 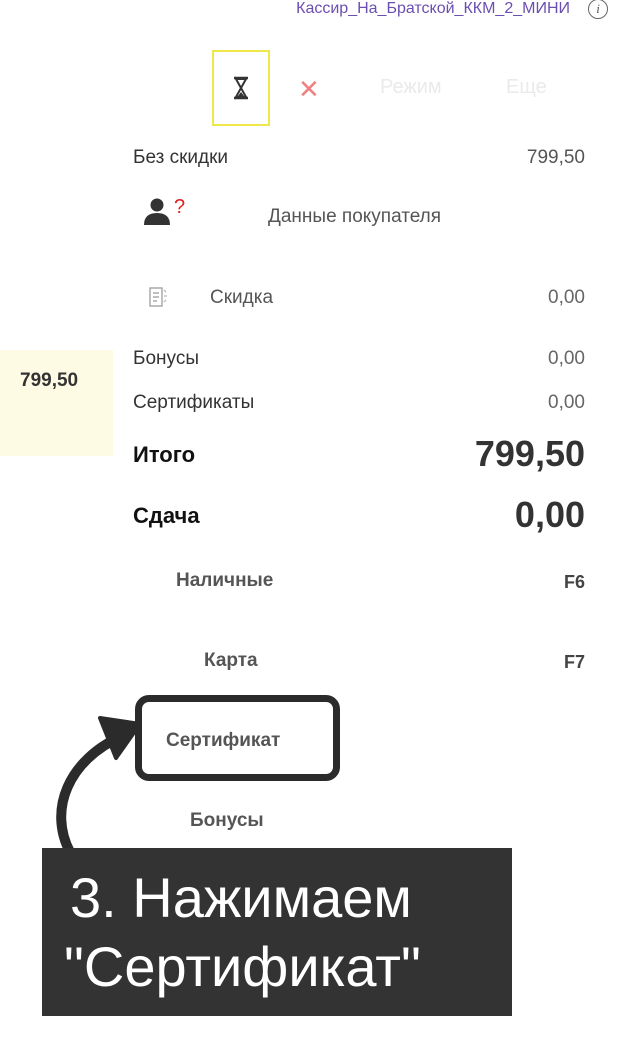 I want to click on highlight-frame, so click(x=237, y=738).